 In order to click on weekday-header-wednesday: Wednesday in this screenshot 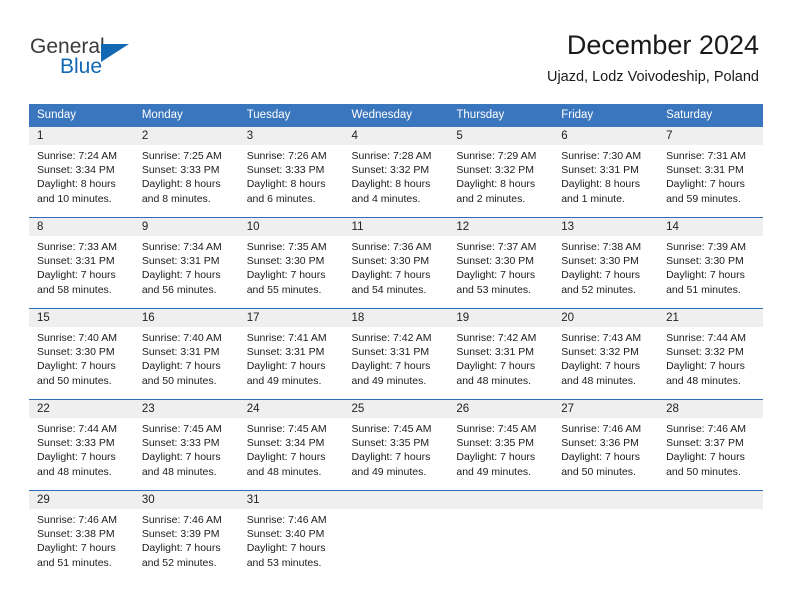, I will do `click(396, 115)`.